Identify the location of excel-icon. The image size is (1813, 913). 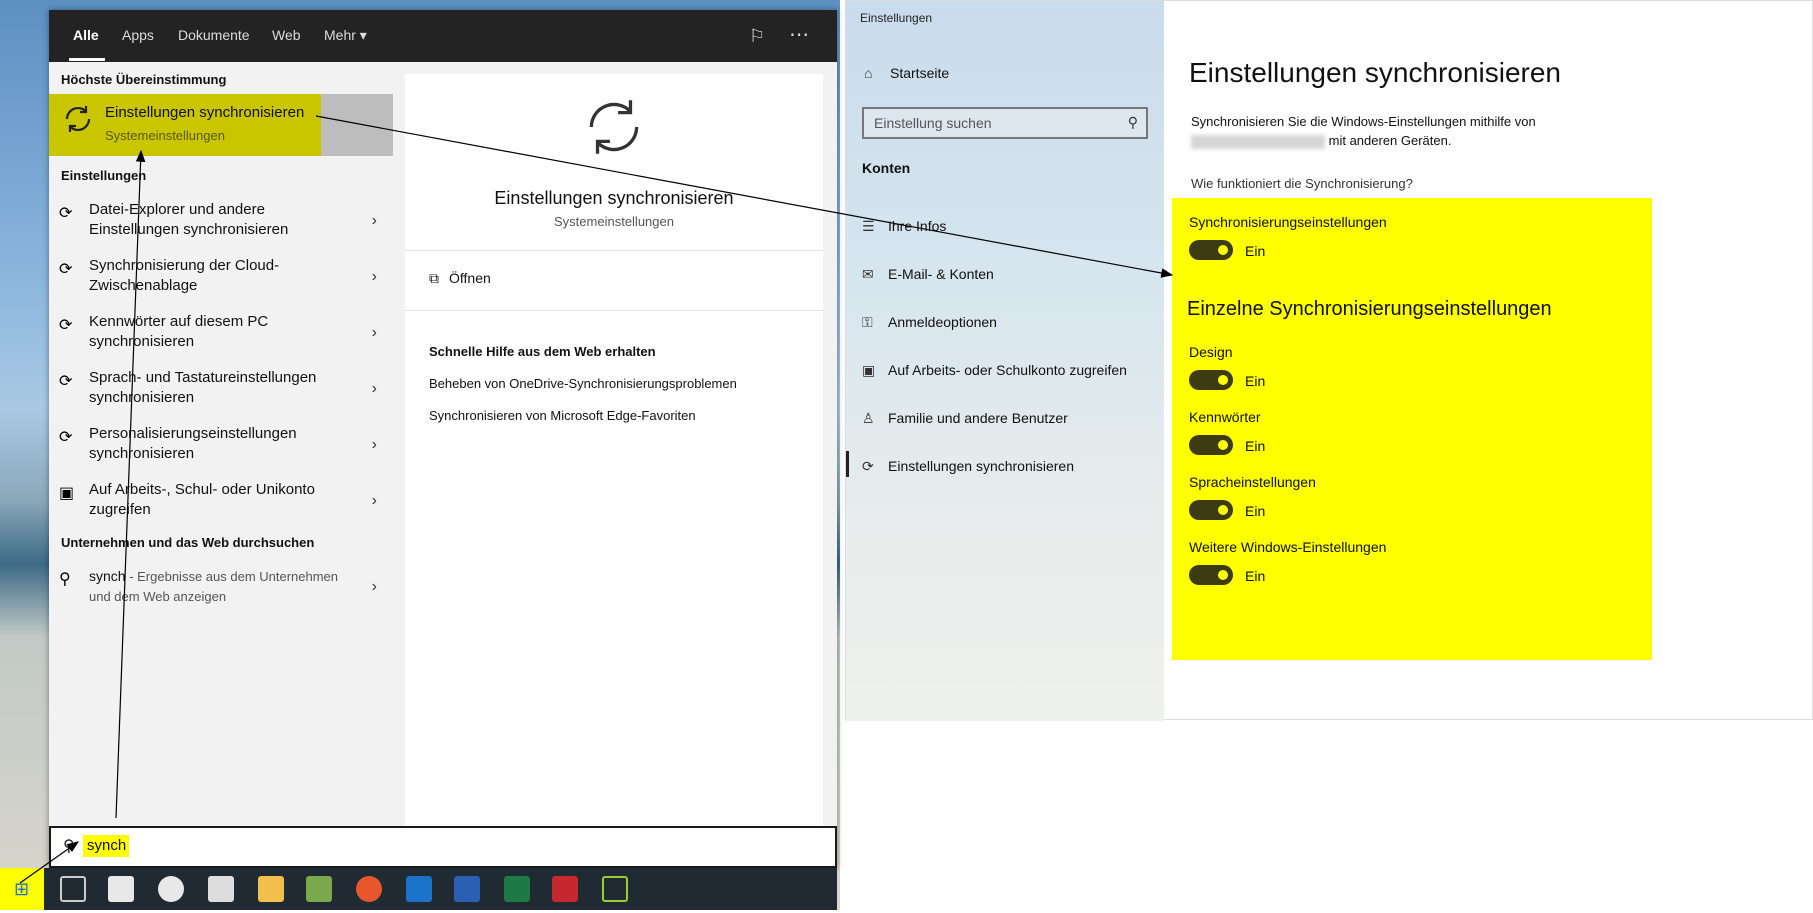
(517, 889).